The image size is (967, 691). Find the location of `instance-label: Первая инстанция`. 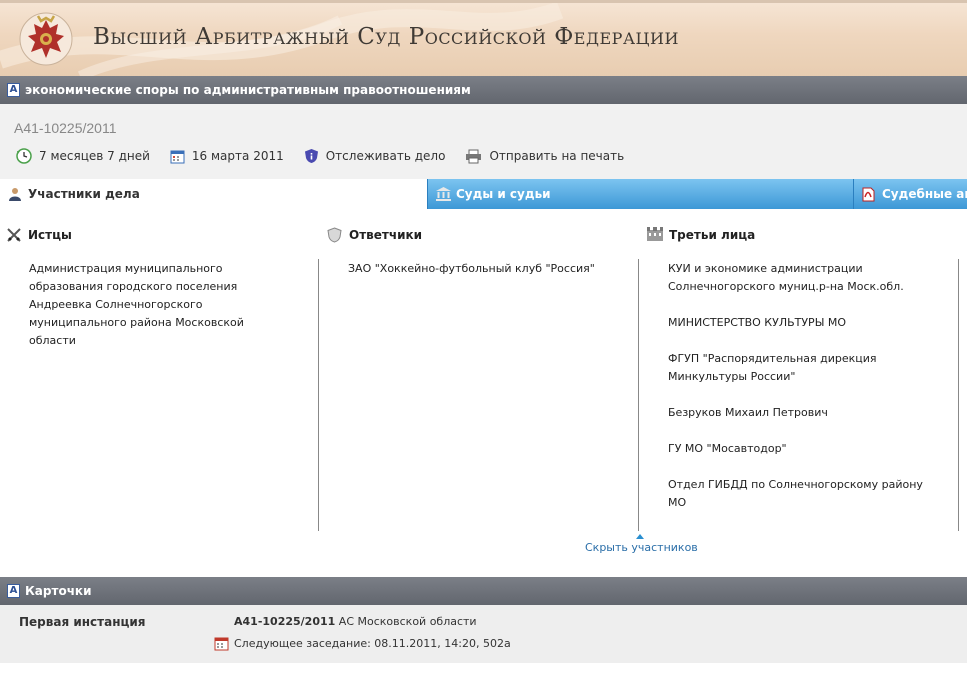

instance-label: Первая инстанция is located at coordinates (82, 622).